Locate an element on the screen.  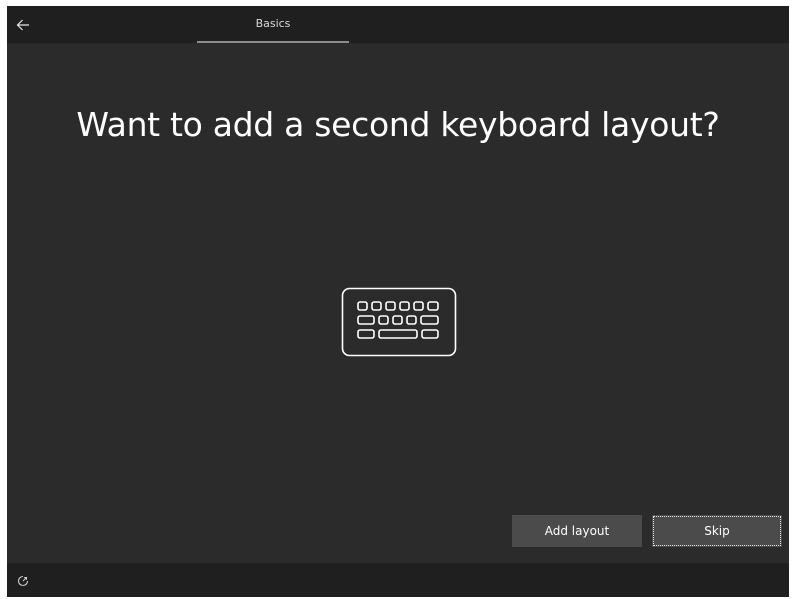
accessibility-button is located at coordinates (23, 581).